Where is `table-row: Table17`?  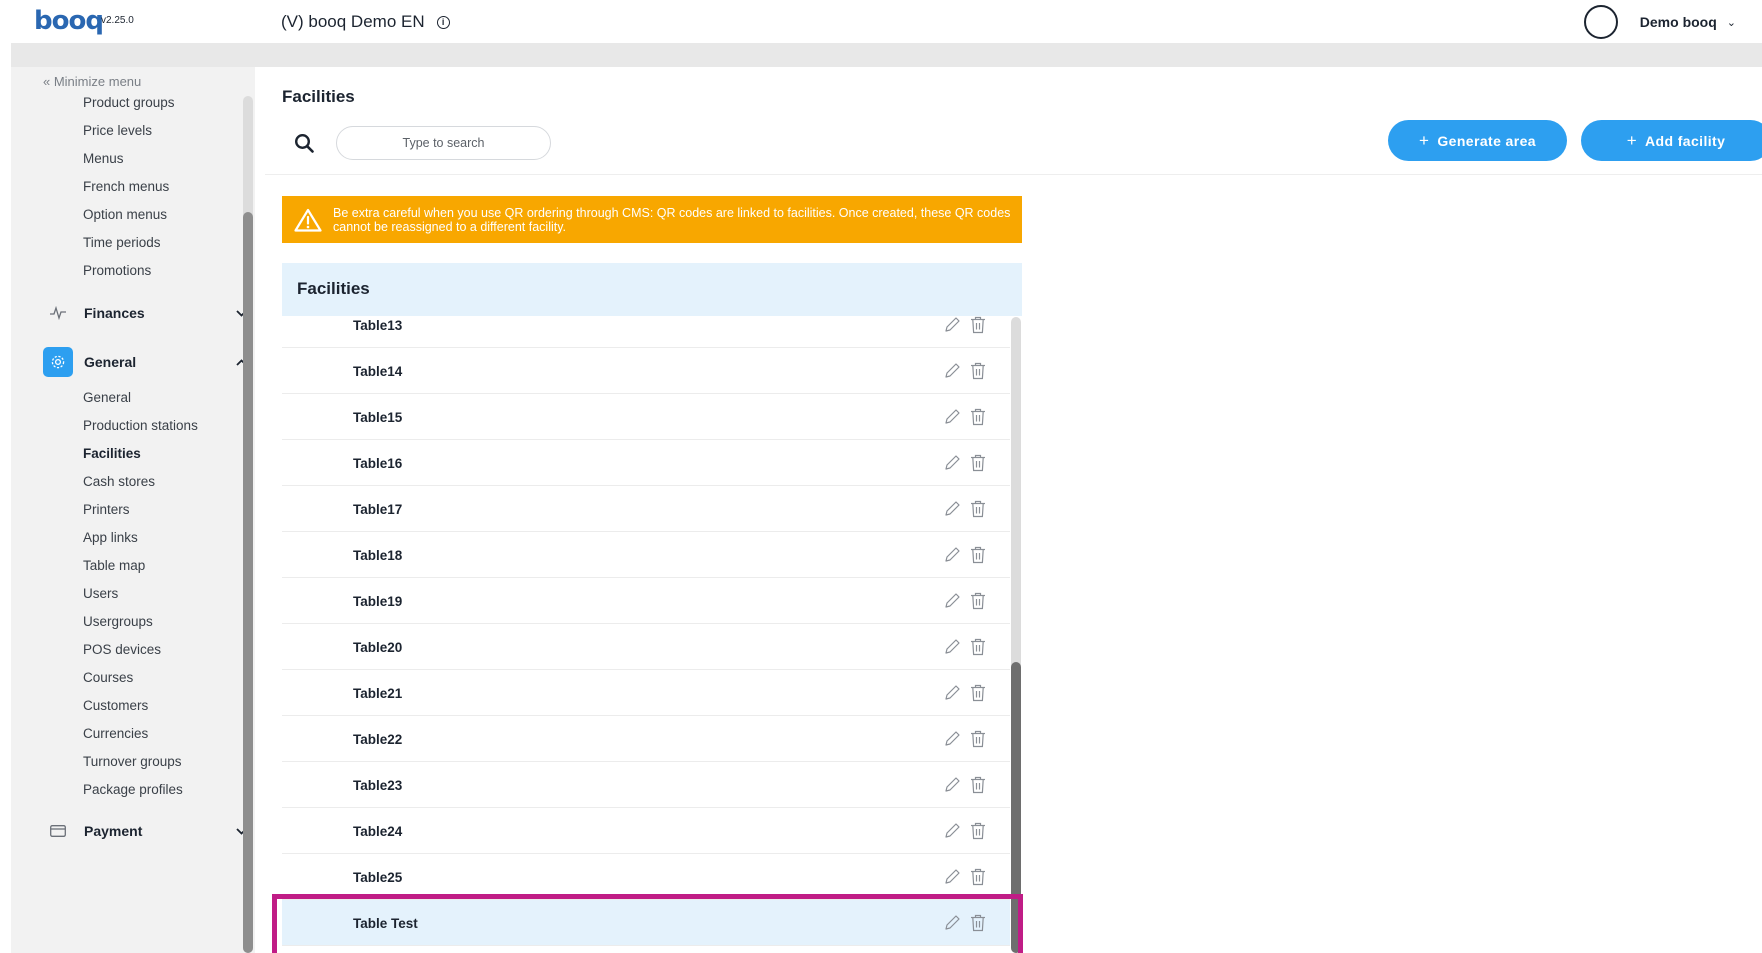
table-row: Table17 is located at coordinates (646, 509).